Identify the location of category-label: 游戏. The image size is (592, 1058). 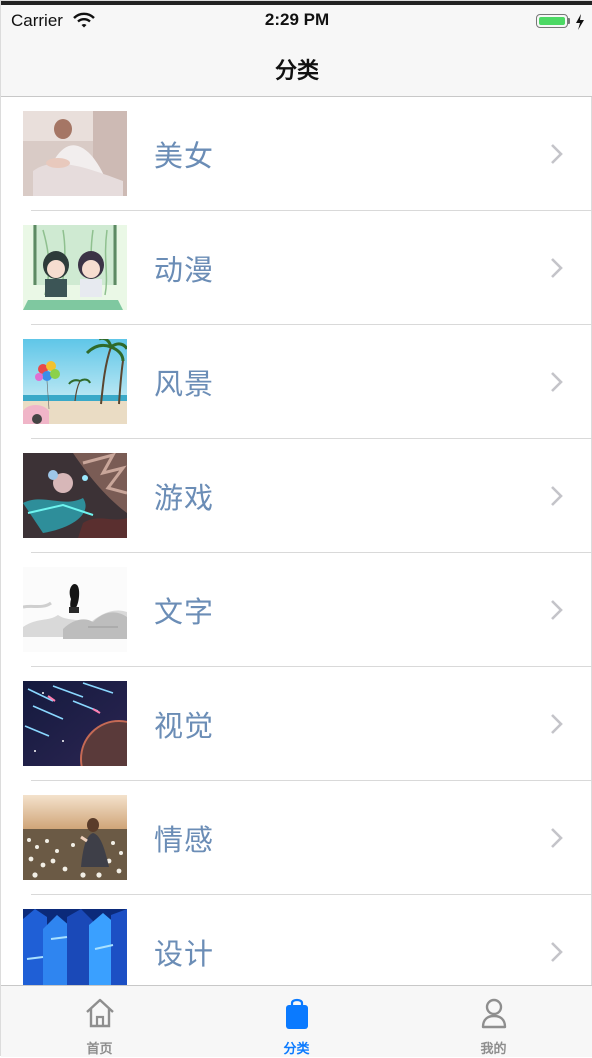
(184, 498).